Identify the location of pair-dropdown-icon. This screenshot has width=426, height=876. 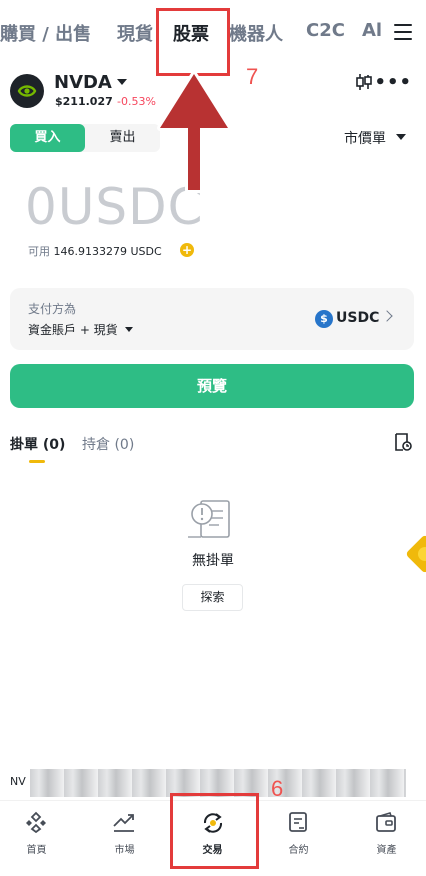
(122, 82).